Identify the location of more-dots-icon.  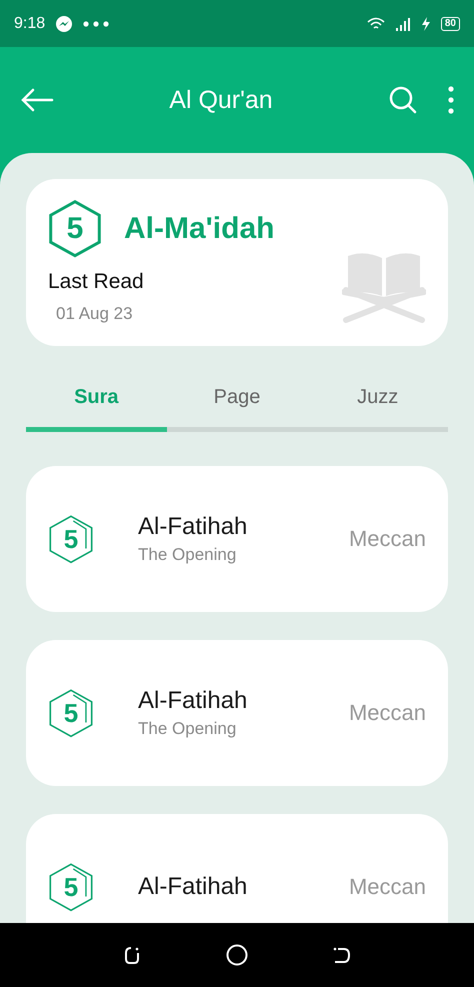
(96, 23).